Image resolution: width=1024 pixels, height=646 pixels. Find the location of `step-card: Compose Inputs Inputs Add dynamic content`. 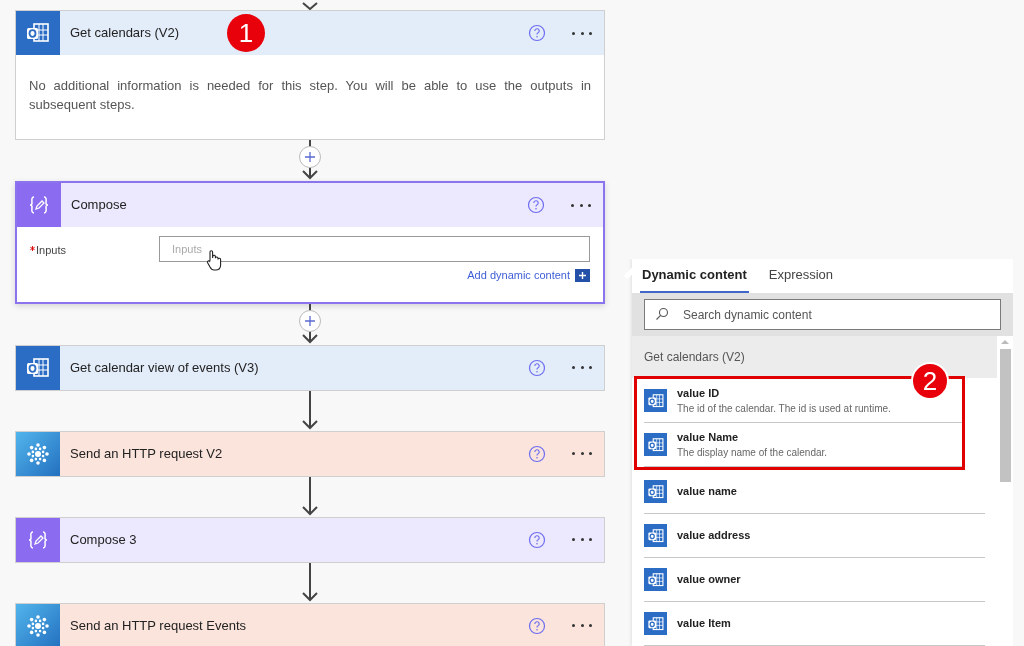

step-card: Compose Inputs Inputs Add dynamic content is located at coordinates (310, 242).